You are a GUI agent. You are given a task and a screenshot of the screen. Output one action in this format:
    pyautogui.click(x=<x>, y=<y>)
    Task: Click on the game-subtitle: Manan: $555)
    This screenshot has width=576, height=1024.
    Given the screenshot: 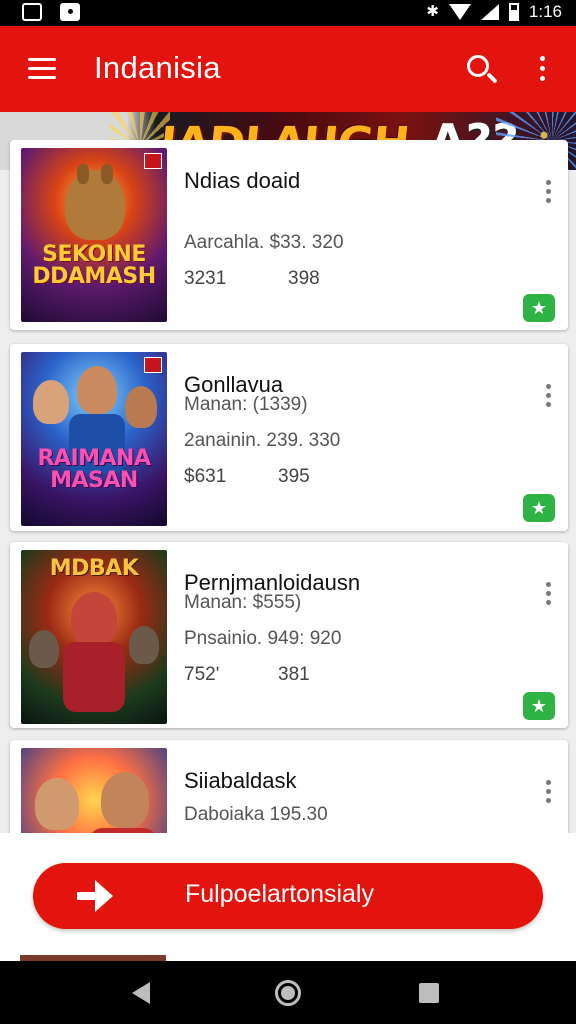 What is the action you would take?
    pyautogui.click(x=243, y=602)
    